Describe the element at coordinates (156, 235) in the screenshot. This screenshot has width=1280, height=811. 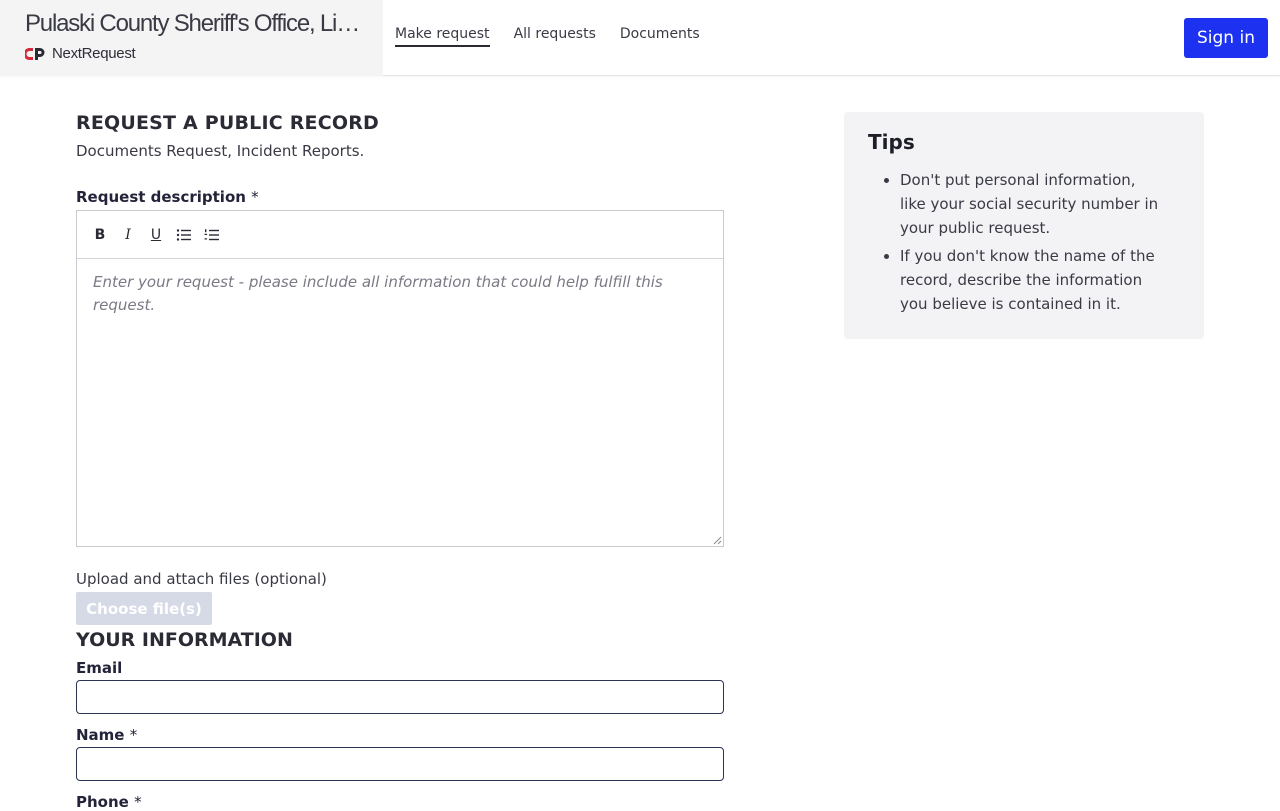
I see `underline-icon: U` at that location.